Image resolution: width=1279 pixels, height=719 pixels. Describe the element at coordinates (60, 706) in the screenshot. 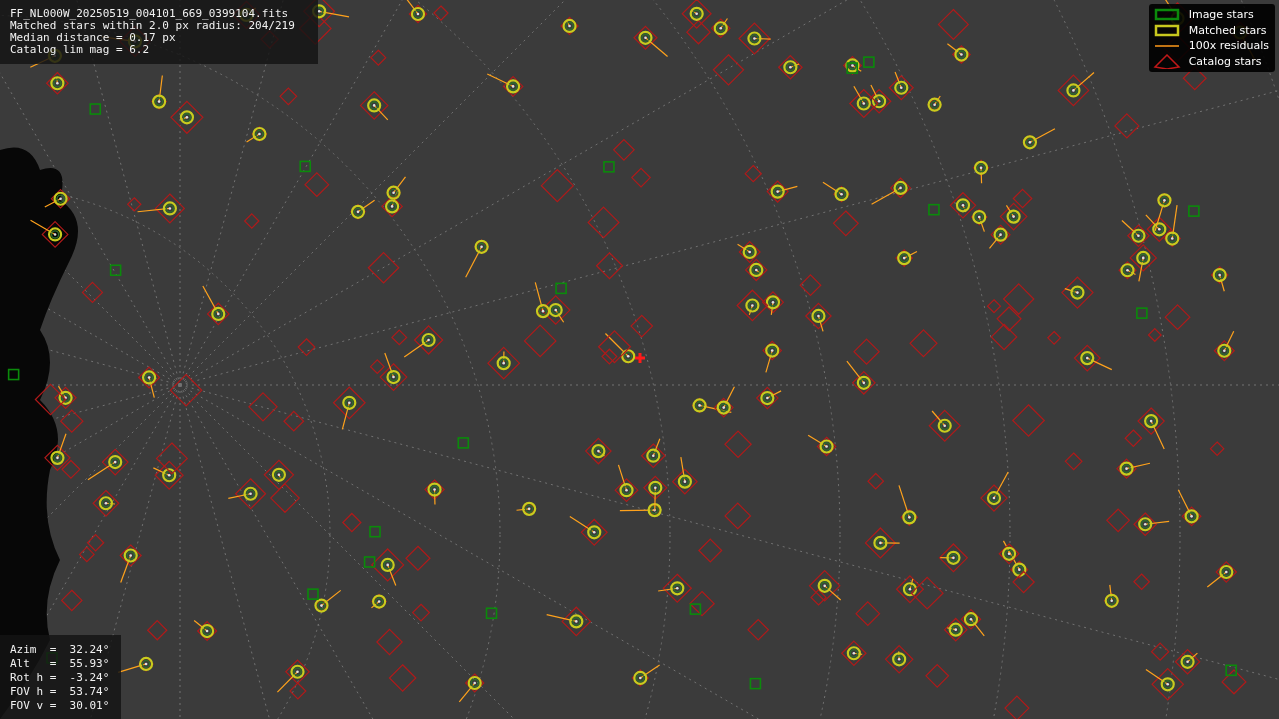

I see `pointing-line: FOV v = 30.01°` at that location.